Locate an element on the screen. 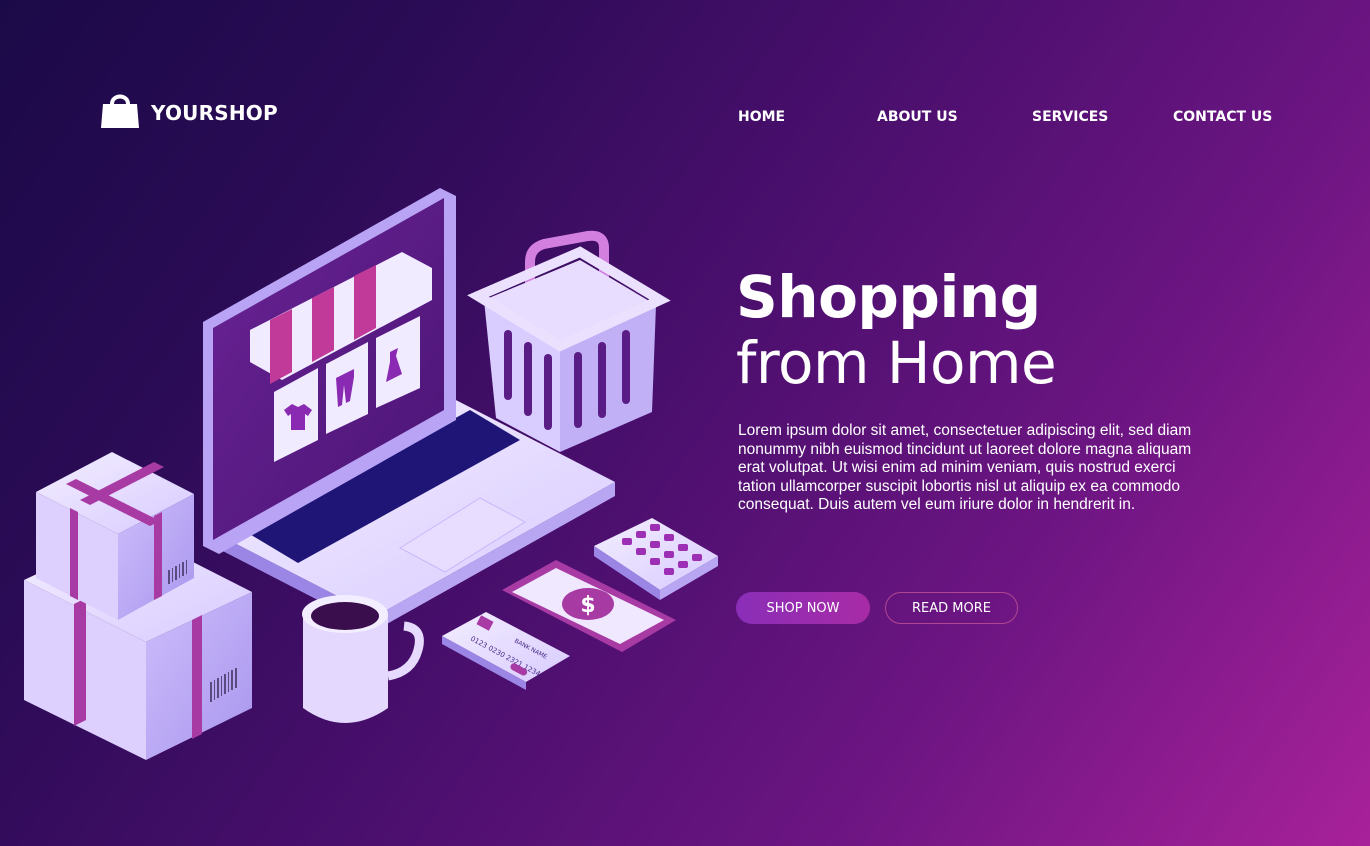 The width and height of the screenshot is (1370, 846). main-nav: HOME ABOUT US SERVICES CONTACT US is located at coordinates (685, 119).